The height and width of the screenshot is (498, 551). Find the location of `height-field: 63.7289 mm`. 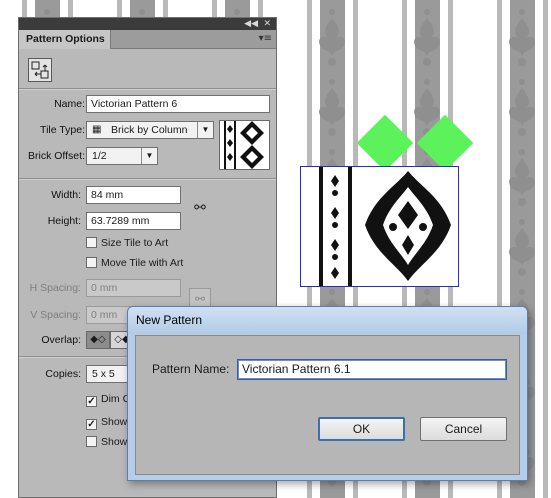

height-field: 63.7289 mm is located at coordinates (133, 221).